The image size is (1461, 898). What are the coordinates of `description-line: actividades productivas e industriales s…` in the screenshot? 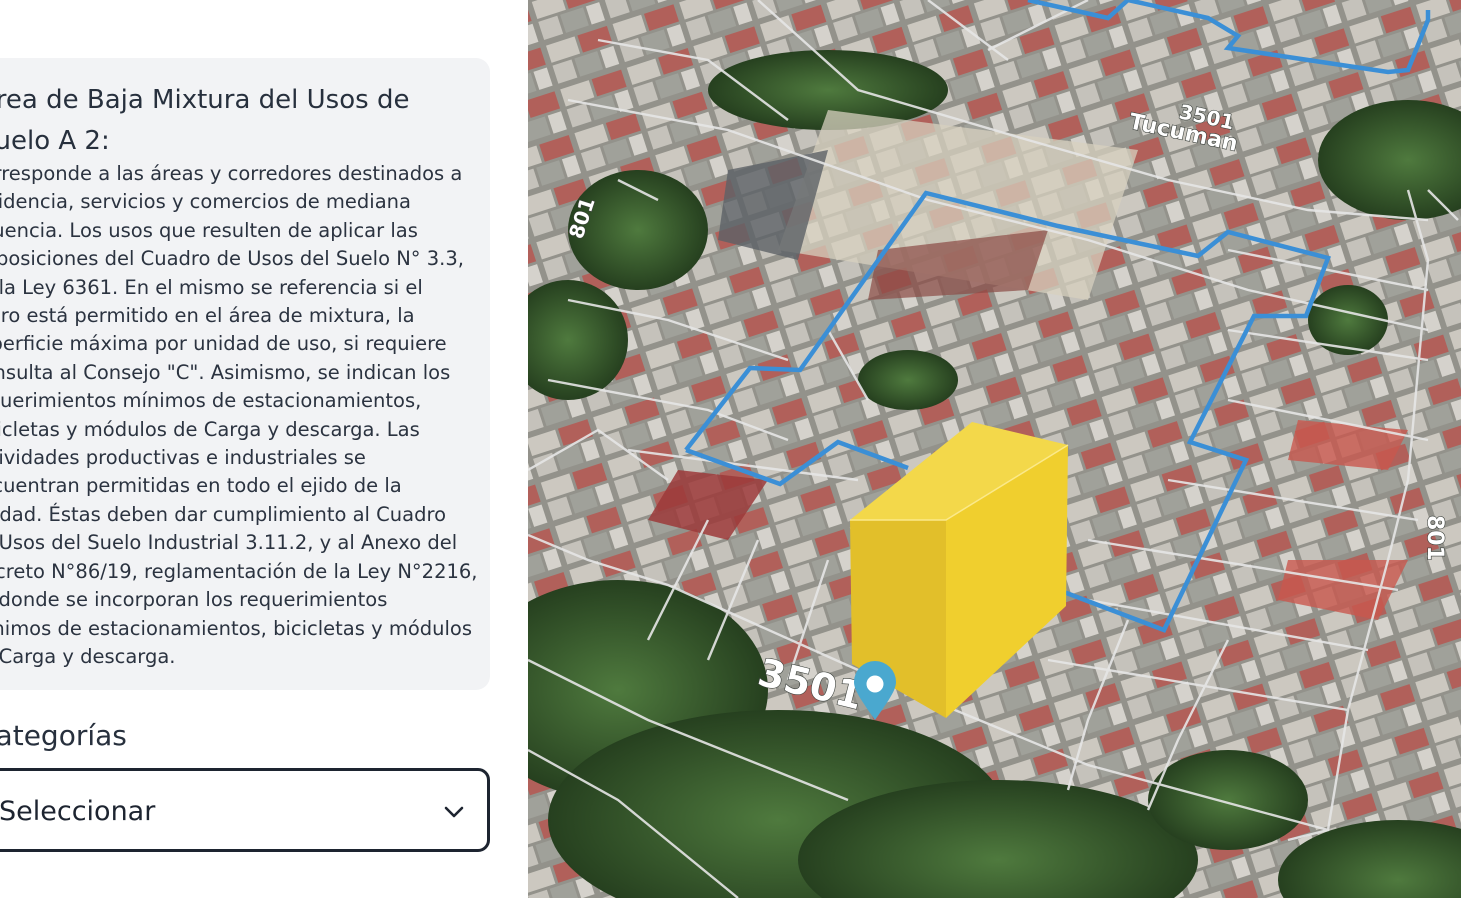 It's located at (183, 458).